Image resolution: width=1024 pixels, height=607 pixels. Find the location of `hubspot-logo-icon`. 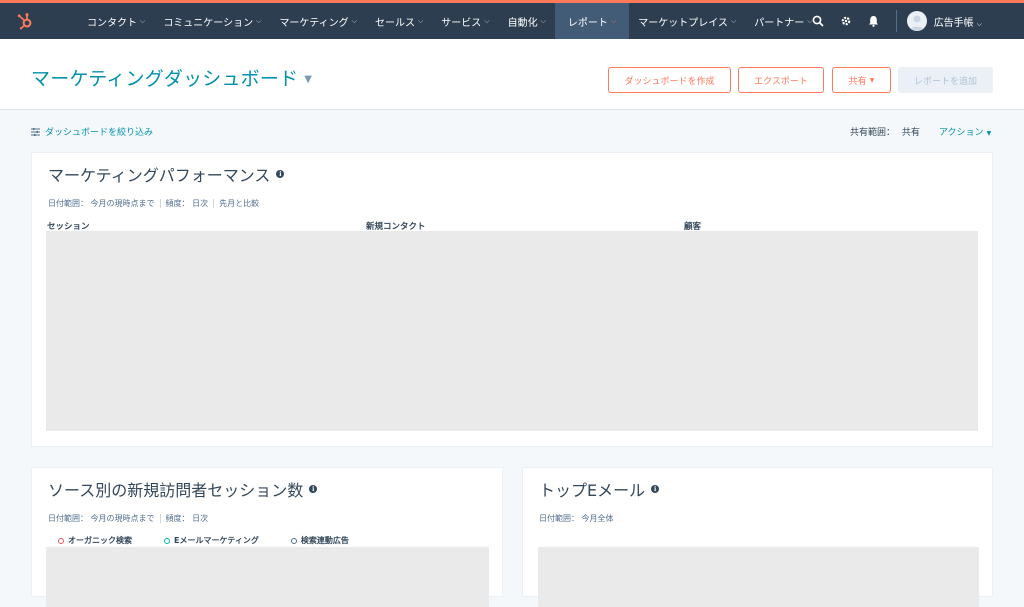

hubspot-logo-icon is located at coordinates (25, 21).